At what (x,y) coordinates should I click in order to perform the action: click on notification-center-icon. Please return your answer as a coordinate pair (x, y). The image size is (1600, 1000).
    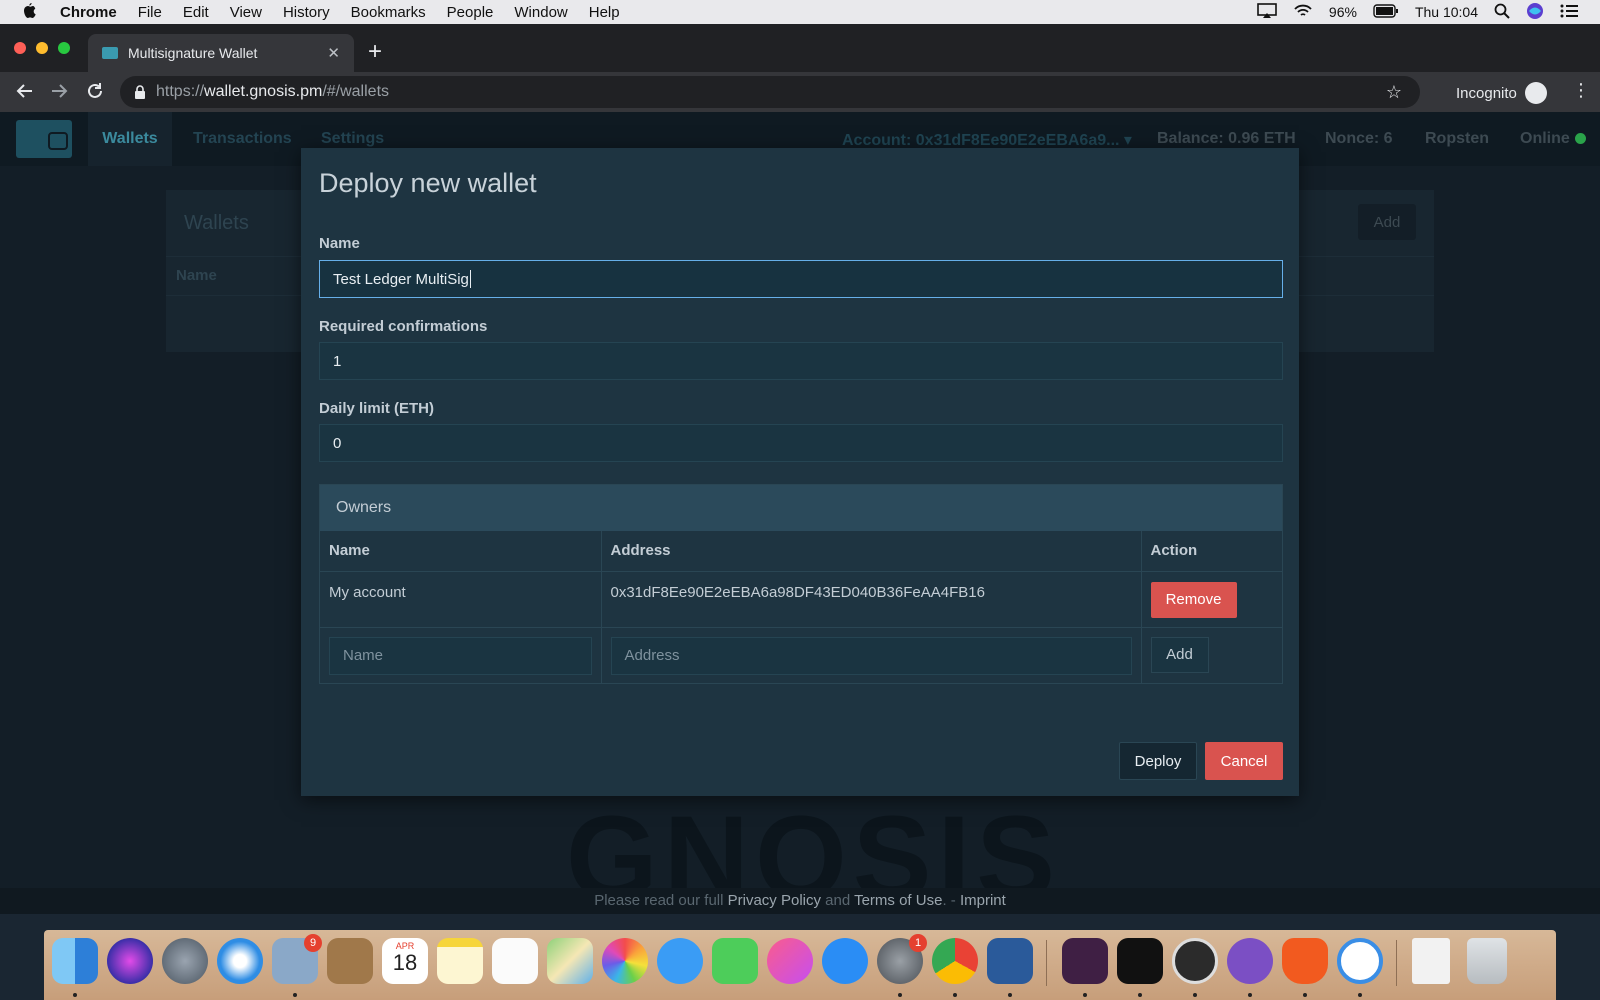
    Looking at the image, I should click on (1569, 12).